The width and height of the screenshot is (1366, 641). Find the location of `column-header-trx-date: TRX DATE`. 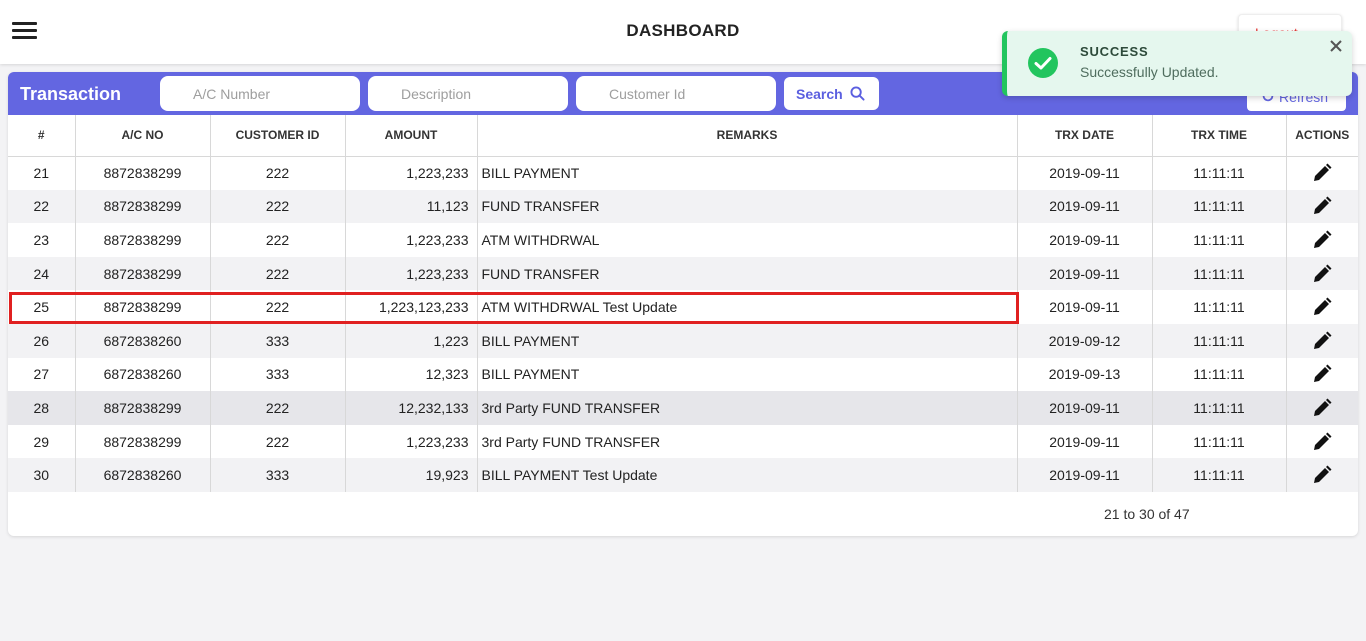

column-header-trx-date: TRX DATE is located at coordinates (1085, 136).